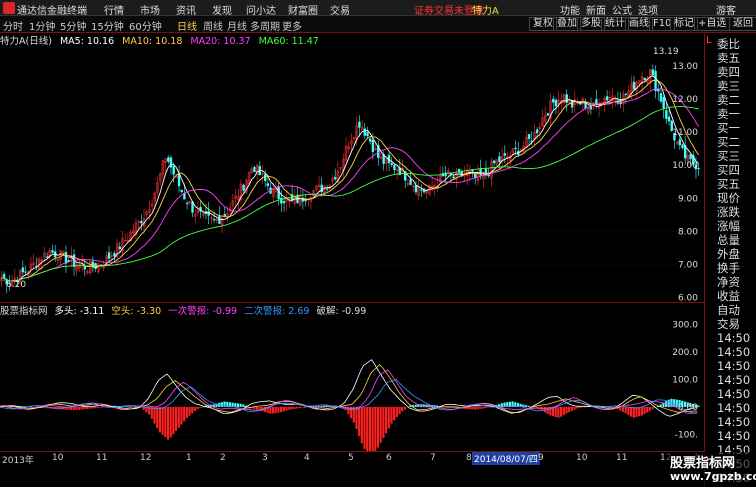  I want to click on menu-wenxiaoda: 问小达, so click(261, 9).